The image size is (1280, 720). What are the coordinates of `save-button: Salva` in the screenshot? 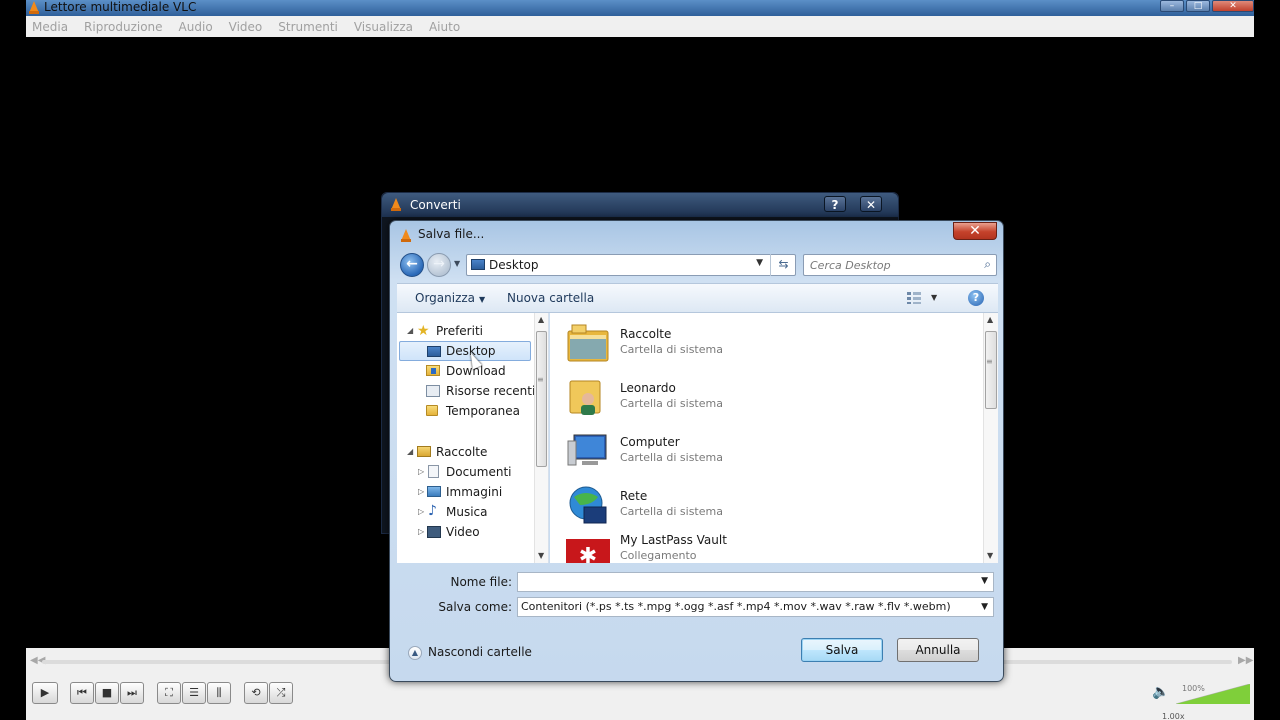 It's located at (842, 650).